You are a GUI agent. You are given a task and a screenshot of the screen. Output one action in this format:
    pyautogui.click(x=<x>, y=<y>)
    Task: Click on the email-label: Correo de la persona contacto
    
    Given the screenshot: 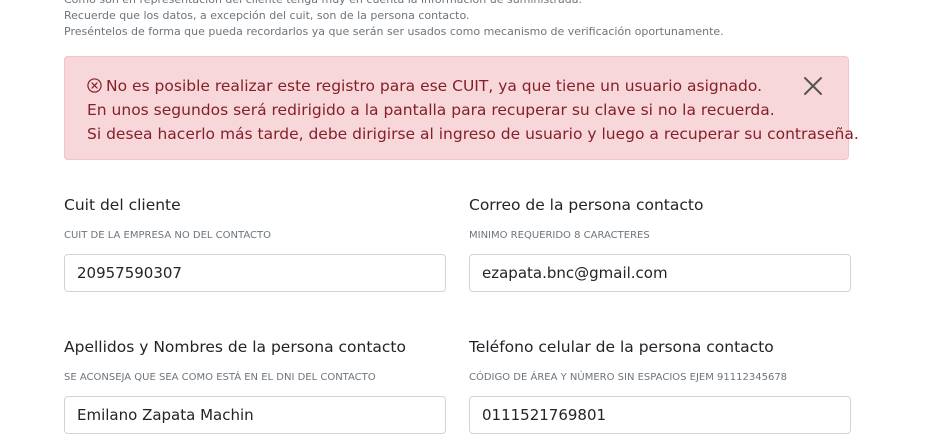 What is the action you would take?
    pyautogui.click(x=586, y=205)
    